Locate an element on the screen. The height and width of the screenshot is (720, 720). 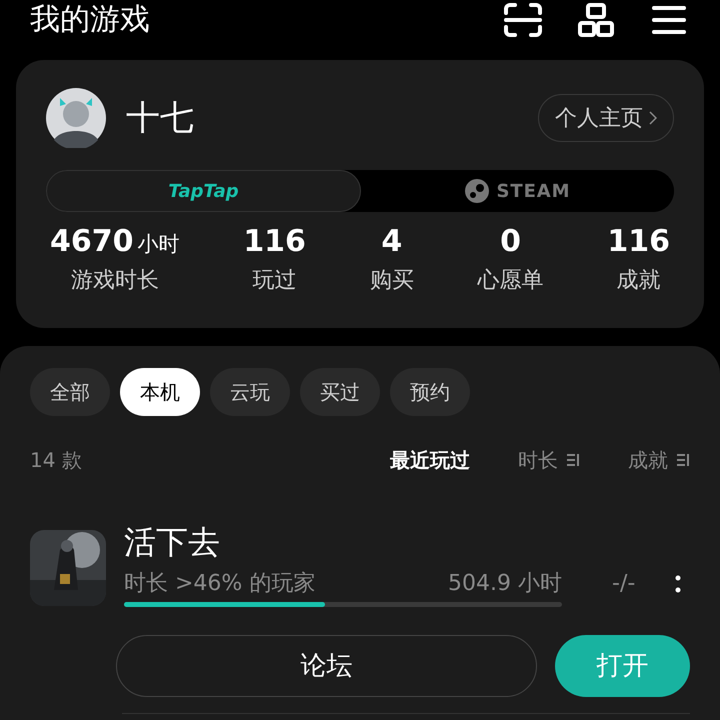
achievement-count: -/- is located at coordinates (624, 584).